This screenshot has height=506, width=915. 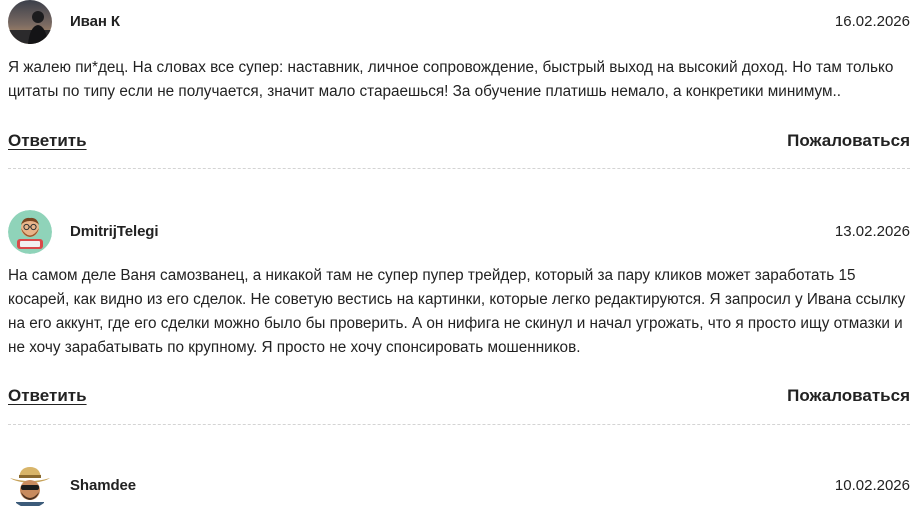 I want to click on comment-author: Shamdee, so click(x=103, y=485).